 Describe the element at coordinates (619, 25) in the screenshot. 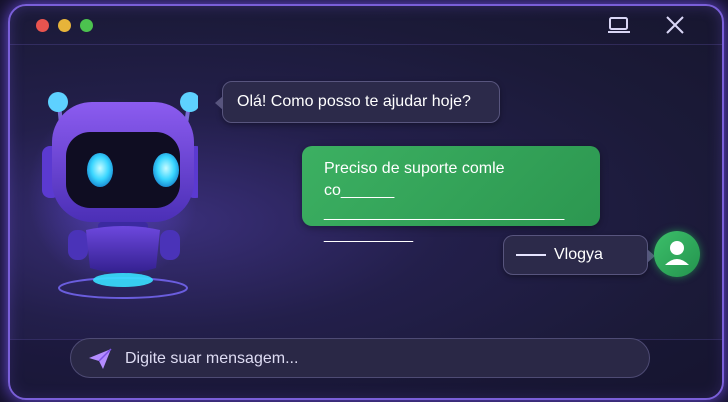

I see `window-minimize-icon` at that location.